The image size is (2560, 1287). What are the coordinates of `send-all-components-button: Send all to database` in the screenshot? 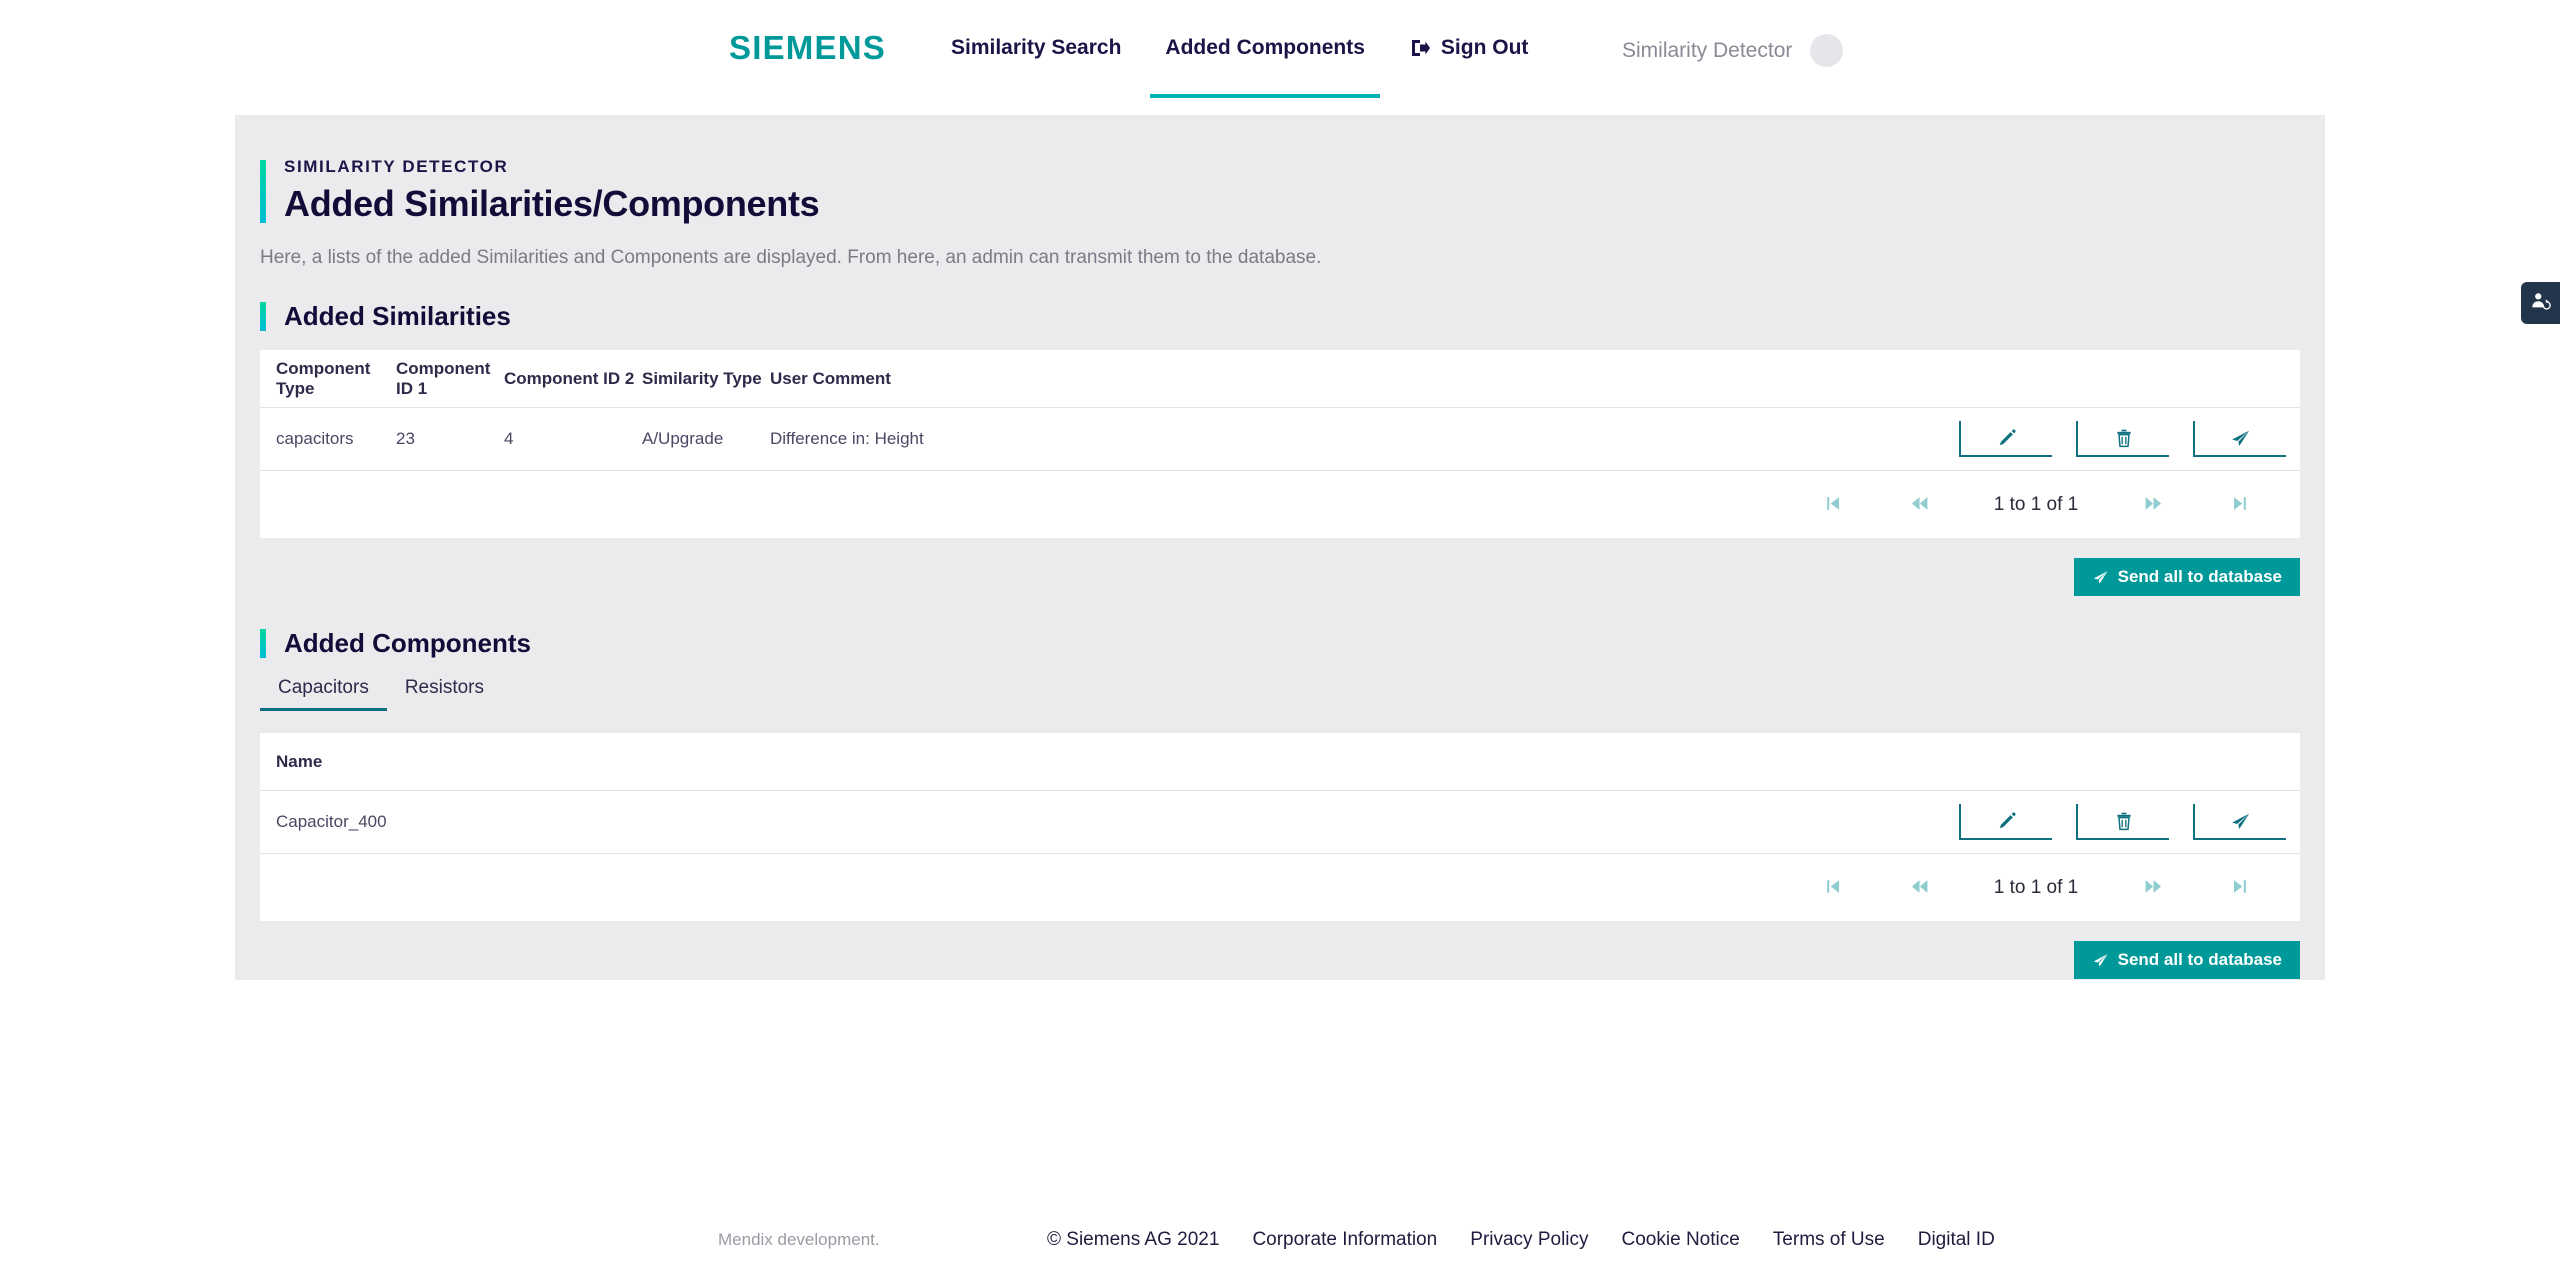 It's located at (2186, 960).